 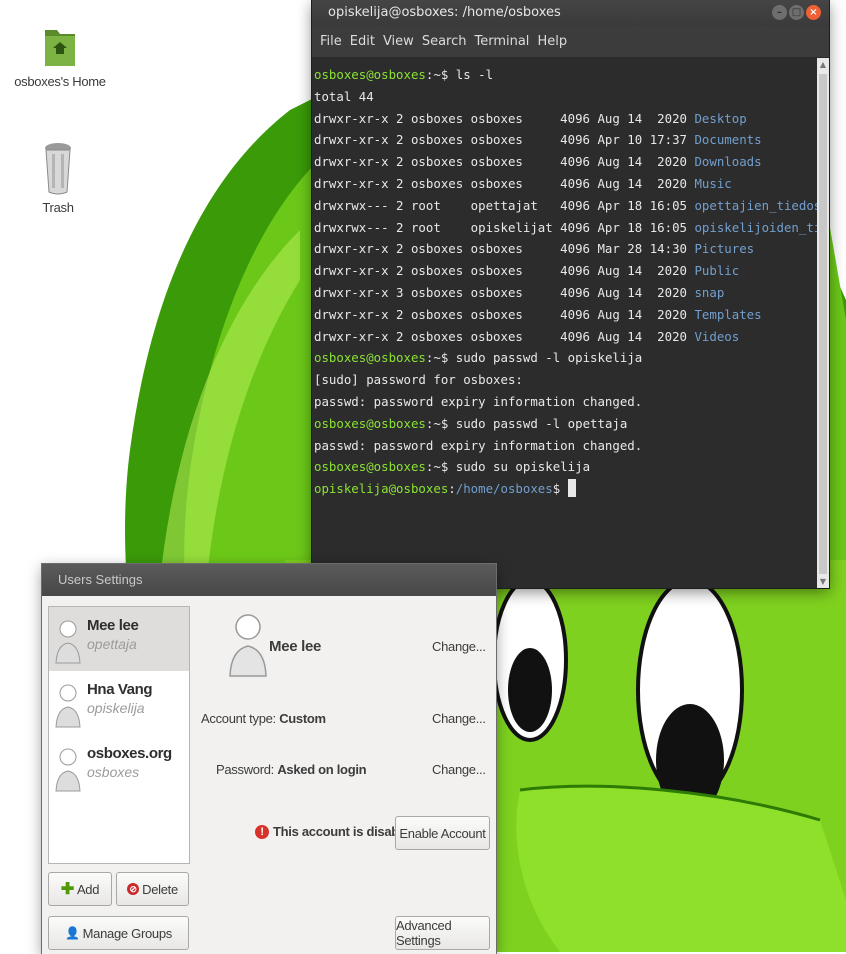 I want to click on user-username: opettaja, so click(x=112, y=644).